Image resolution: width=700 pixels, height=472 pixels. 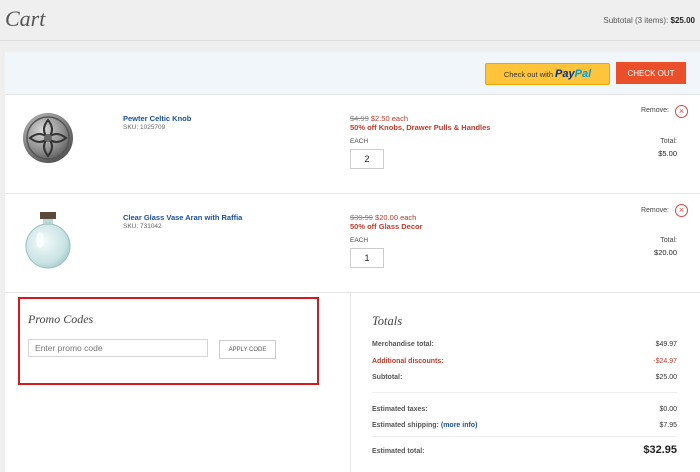 I want to click on product-link: Pewter Celtic Knob, so click(x=157, y=118).